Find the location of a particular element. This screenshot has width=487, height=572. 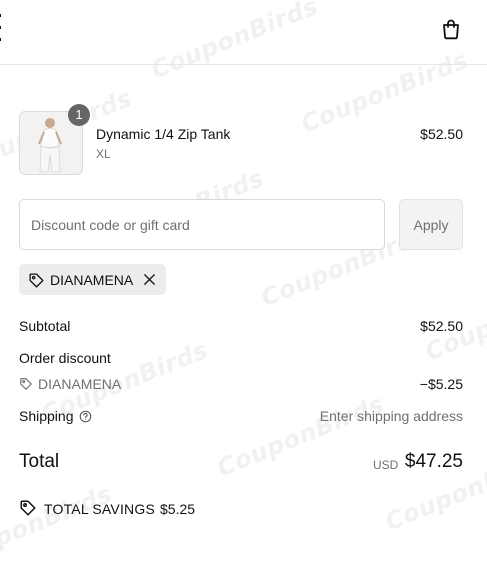

product-variant: XL is located at coordinates (103, 154).